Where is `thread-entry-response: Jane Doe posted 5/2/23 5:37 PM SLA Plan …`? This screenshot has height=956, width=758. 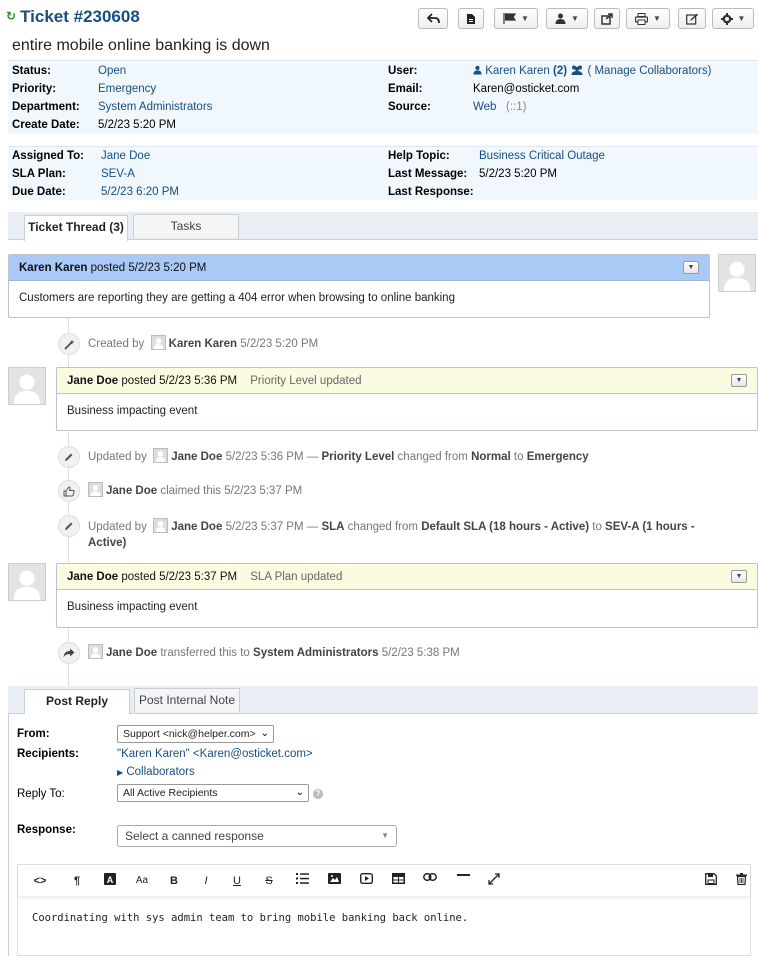
thread-entry-response: Jane Doe posted 5/2/23 5:37 PM SLA Plan … is located at coordinates (407, 595).